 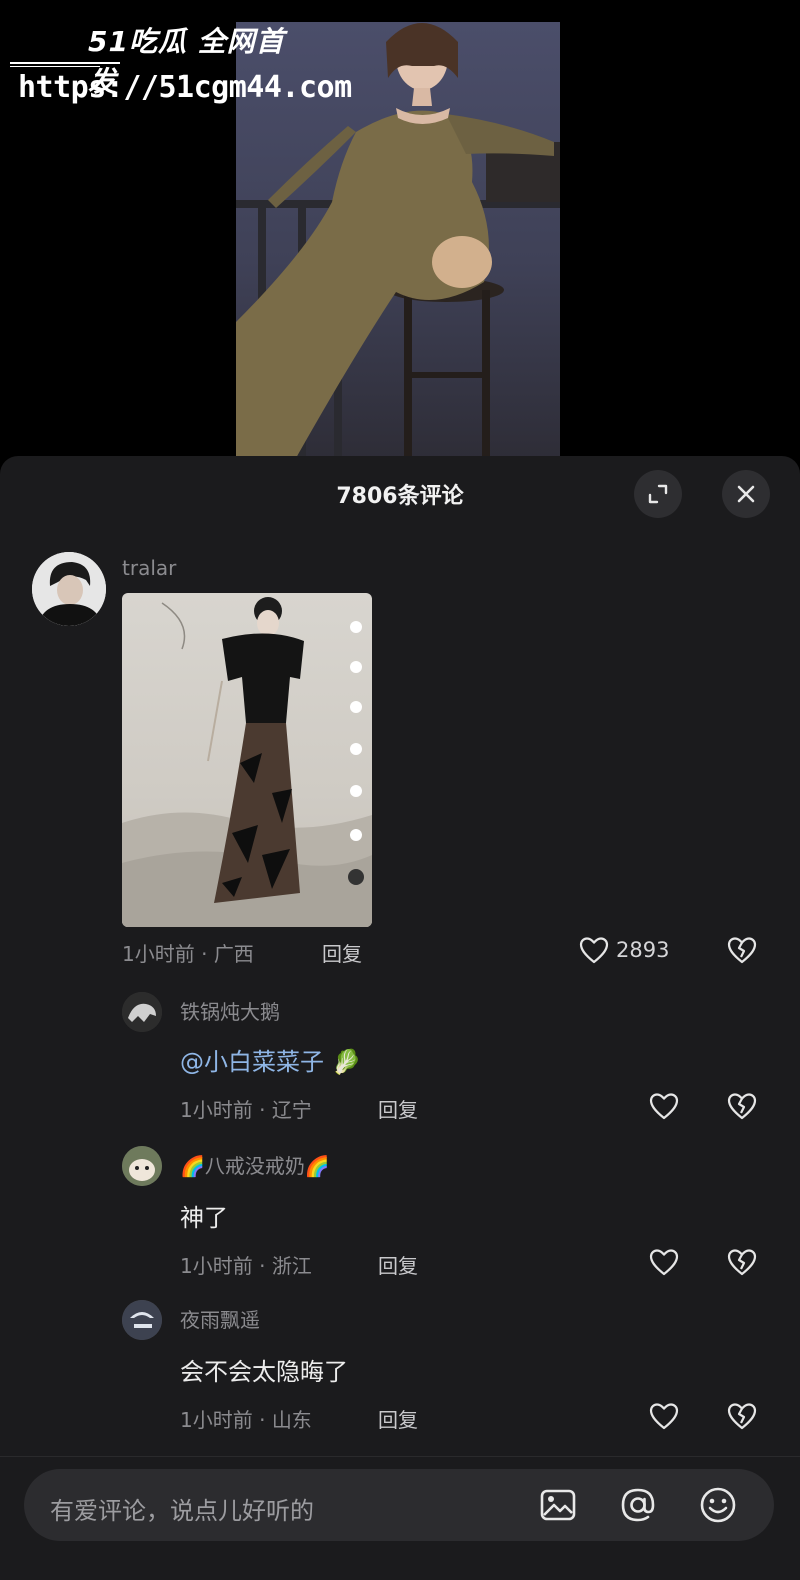 I want to click on smiley-icon, so click(x=718, y=1505).